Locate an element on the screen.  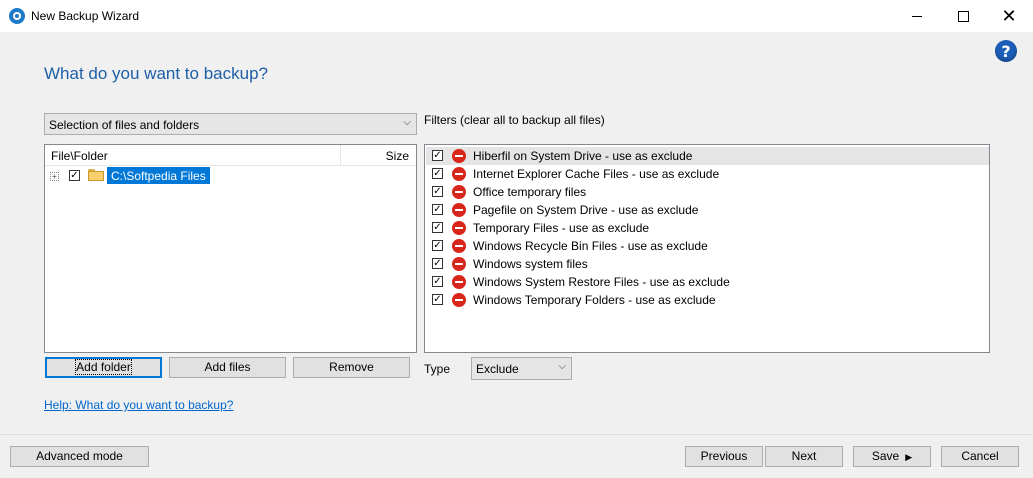
previous-button: Previous is located at coordinates (724, 456).